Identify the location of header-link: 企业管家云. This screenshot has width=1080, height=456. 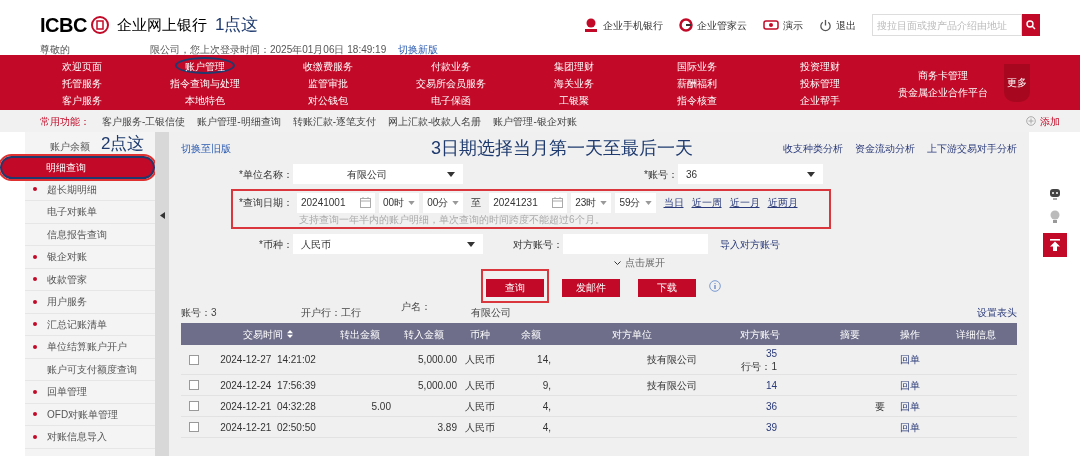
(713, 25).